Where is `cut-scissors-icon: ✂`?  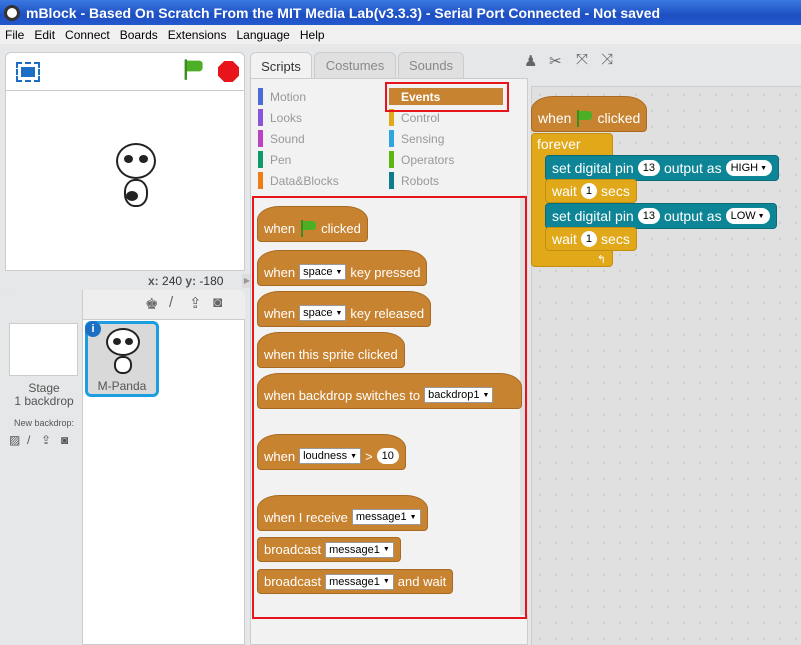
cut-scissors-icon: ✂ is located at coordinates (555, 61).